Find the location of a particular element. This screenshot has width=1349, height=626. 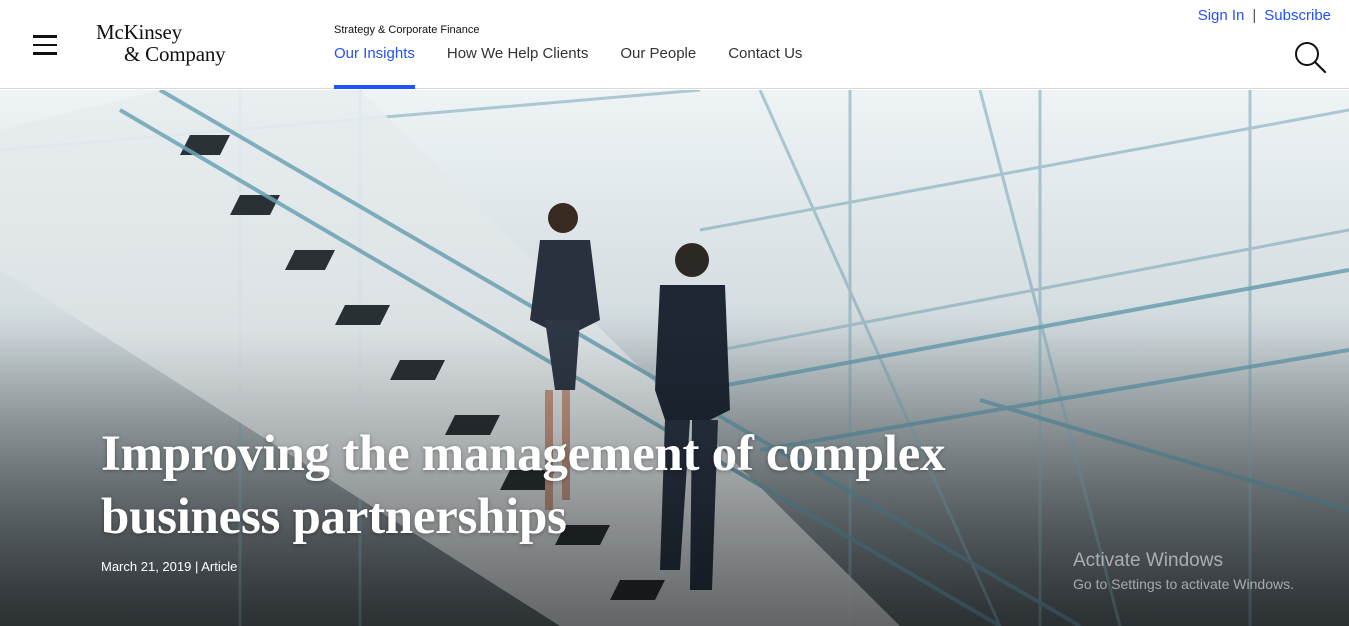

title-line1: Improving the management of complex is located at coordinates (523, 454).